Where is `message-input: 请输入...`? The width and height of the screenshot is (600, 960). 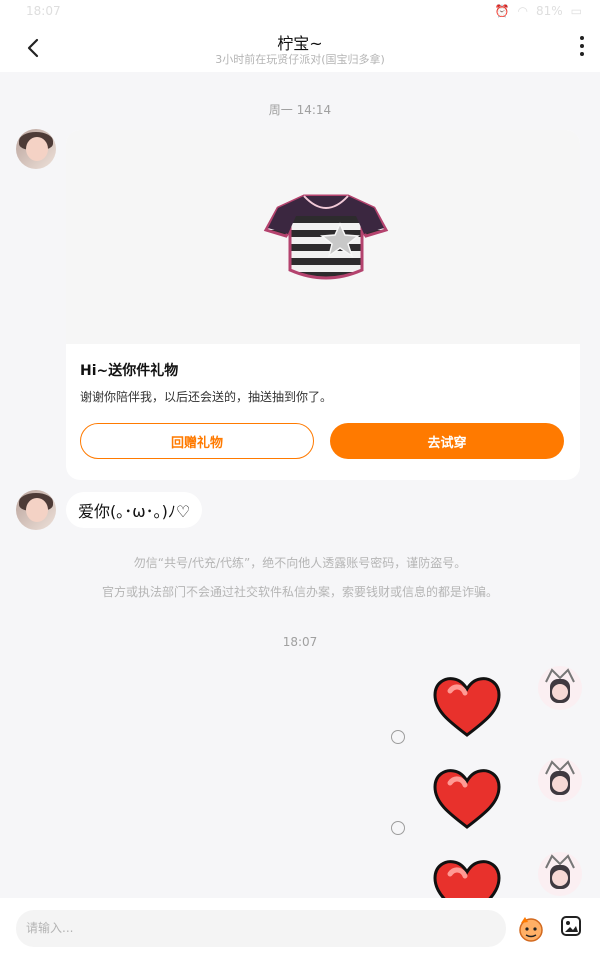
message-input: 请输入... is located at coordinates (261, 928).